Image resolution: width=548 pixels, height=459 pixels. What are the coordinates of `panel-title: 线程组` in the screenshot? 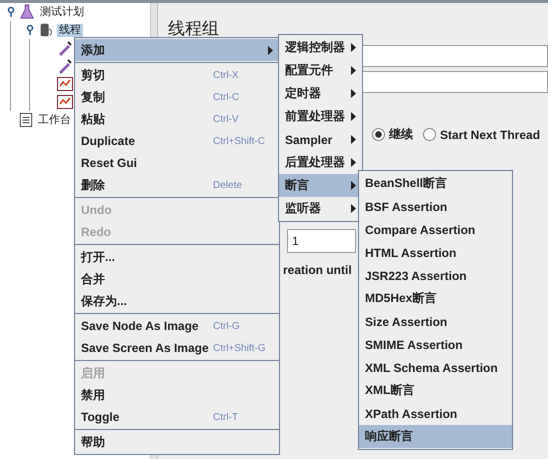 It's located at (194, 29).